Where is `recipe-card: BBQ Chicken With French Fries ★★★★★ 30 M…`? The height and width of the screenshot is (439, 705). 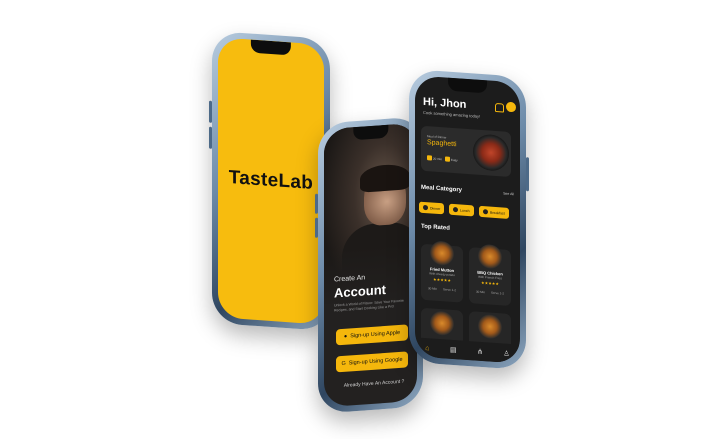 recipe-card: BBQ Chicken With French Fries ★★★★★ 30 M… is located at coordinates (490, 275).